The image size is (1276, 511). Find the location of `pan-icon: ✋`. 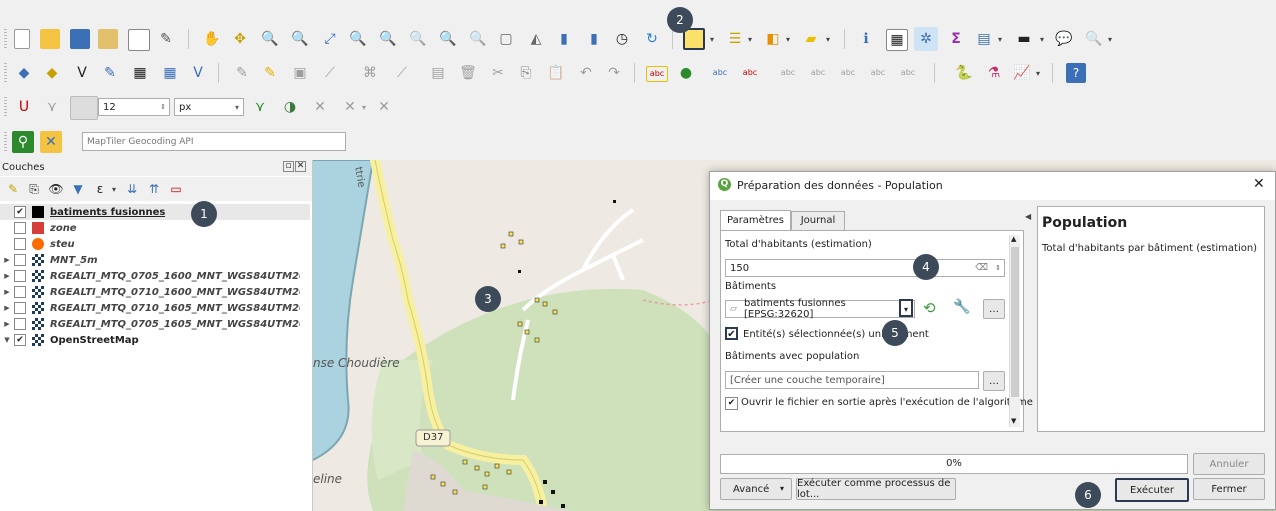

pan-icon: ✋ is located at coordinates (212, 39).